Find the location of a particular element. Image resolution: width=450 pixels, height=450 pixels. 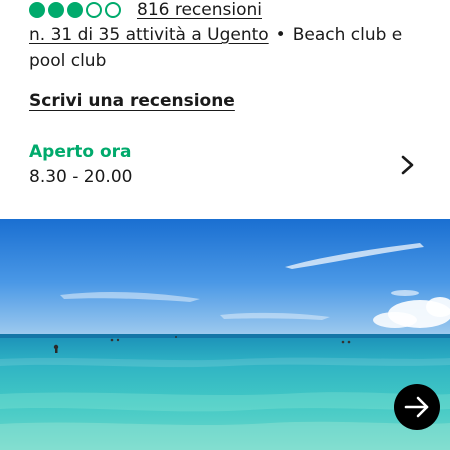

ranking-link: n. 31 di 35 attività a Ugento is located at coordinates (149, 35).